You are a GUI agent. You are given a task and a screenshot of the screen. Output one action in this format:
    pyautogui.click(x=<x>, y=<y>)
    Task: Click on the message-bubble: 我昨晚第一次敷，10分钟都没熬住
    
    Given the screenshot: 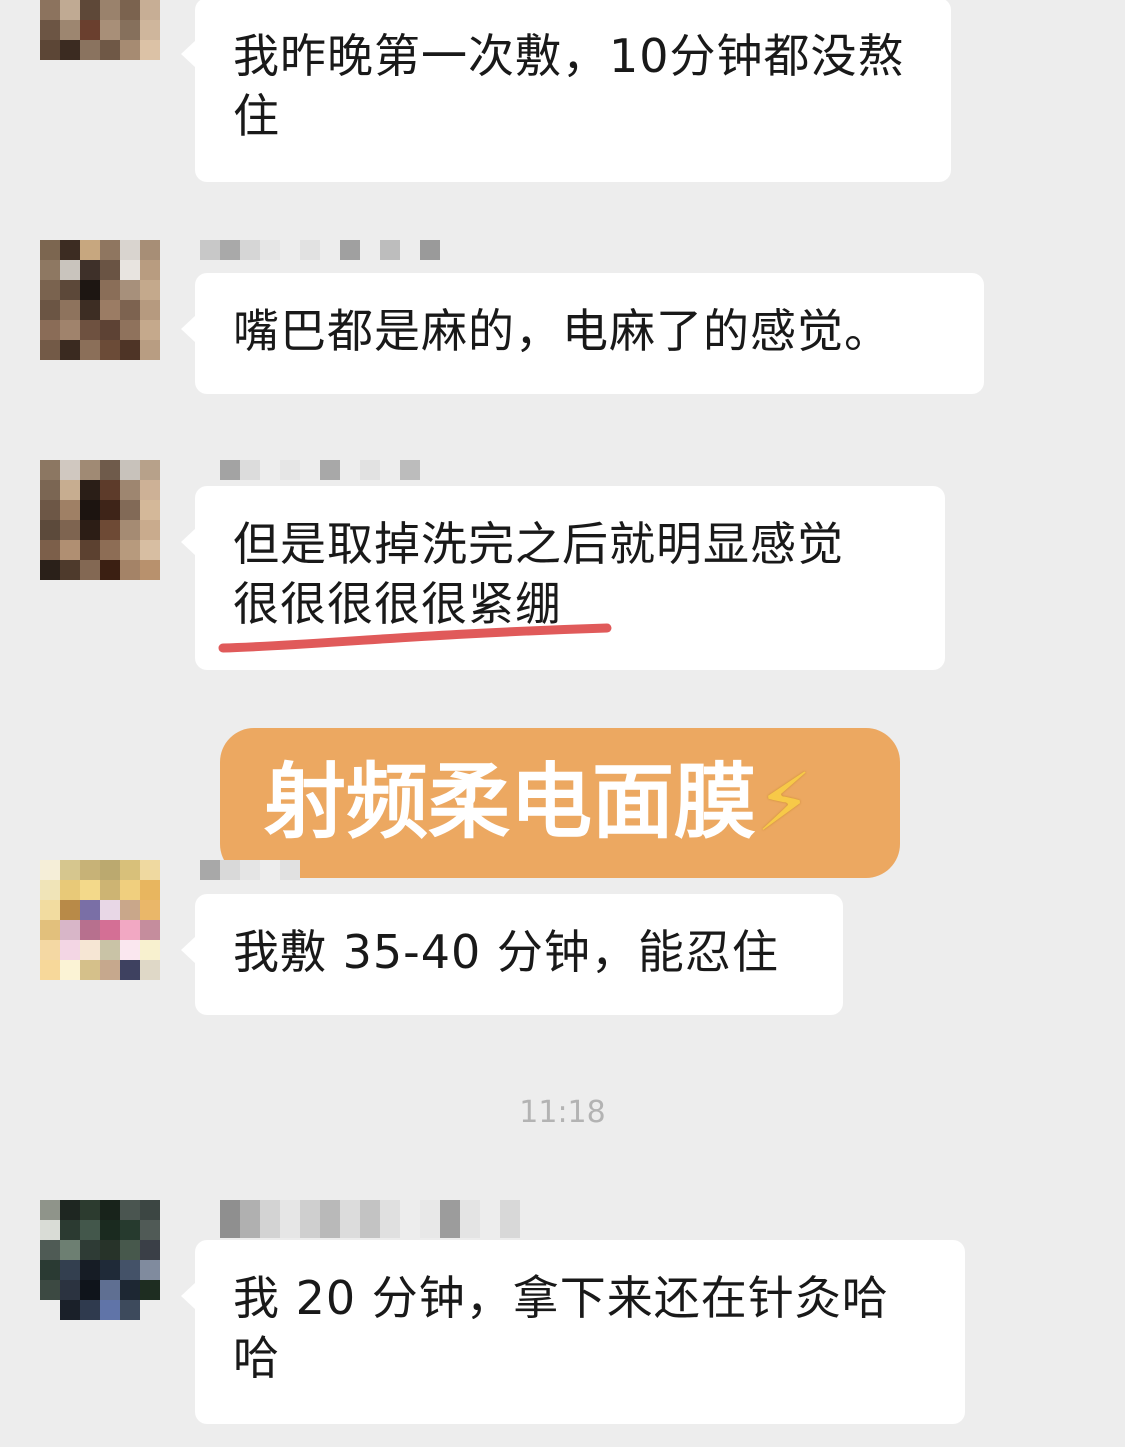 What is the action you would take?
    pyautogui.click(x=566, y=91)
    